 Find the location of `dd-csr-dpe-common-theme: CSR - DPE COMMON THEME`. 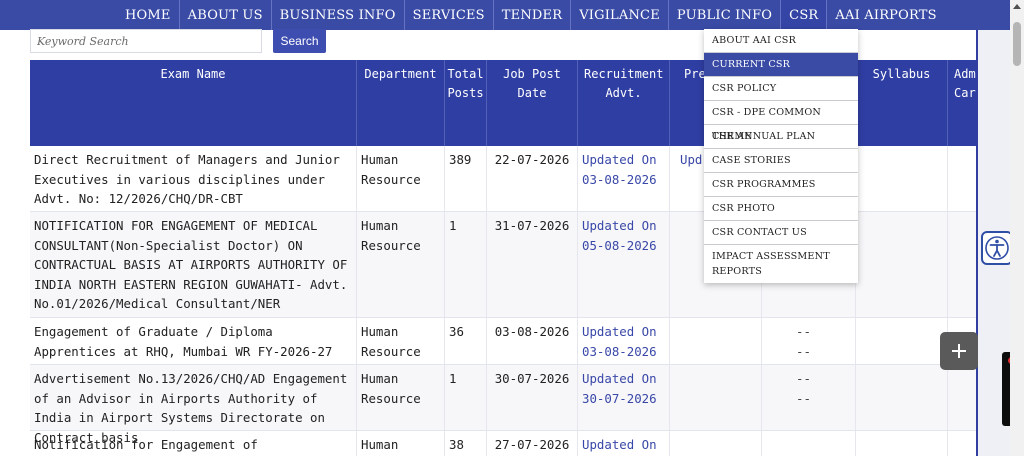

dd-csr-dpe-common-theme: CSR - DPE COMMON THEME is located at coordinates (781, 121).